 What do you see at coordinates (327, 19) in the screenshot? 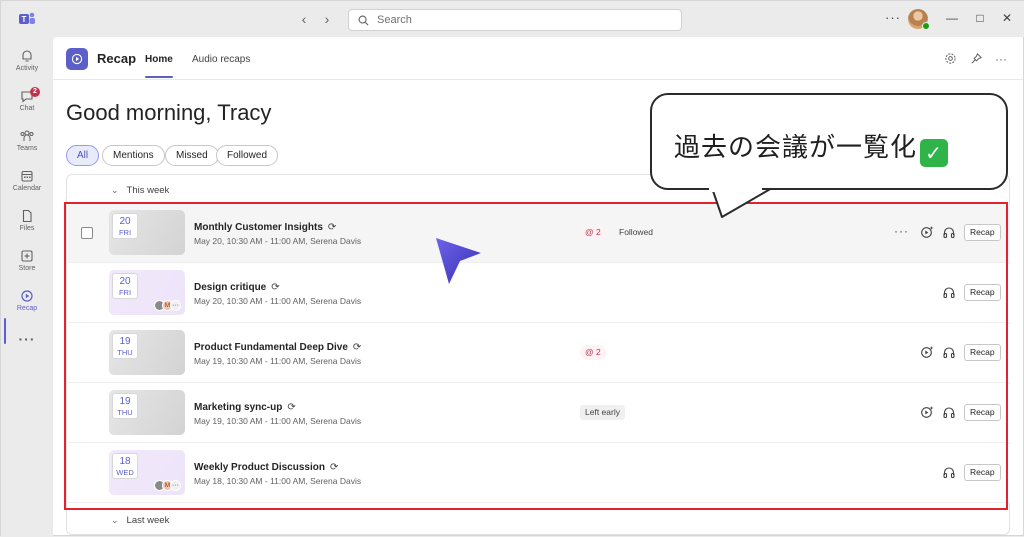
I see `forward-arrow-icon: ›` at bounding box center [327, 19].